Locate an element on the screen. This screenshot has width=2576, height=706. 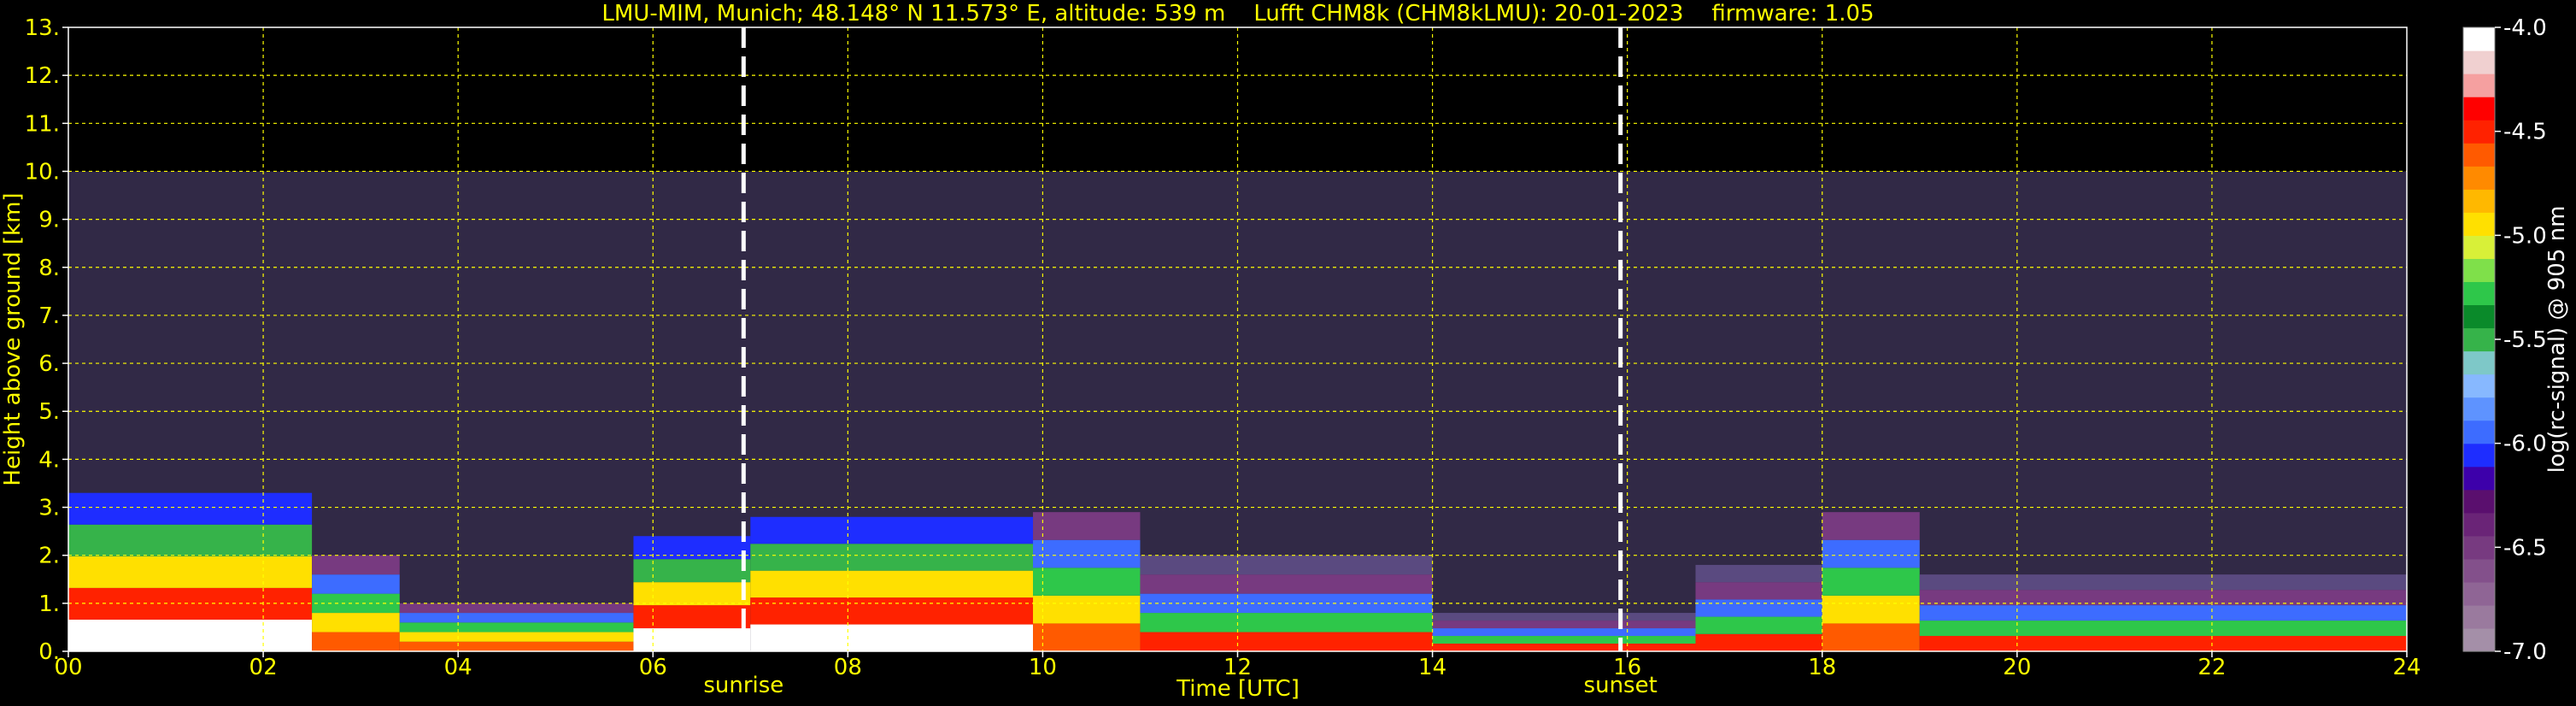
x-tick-label: 06 is located at coordinates (653, 667).